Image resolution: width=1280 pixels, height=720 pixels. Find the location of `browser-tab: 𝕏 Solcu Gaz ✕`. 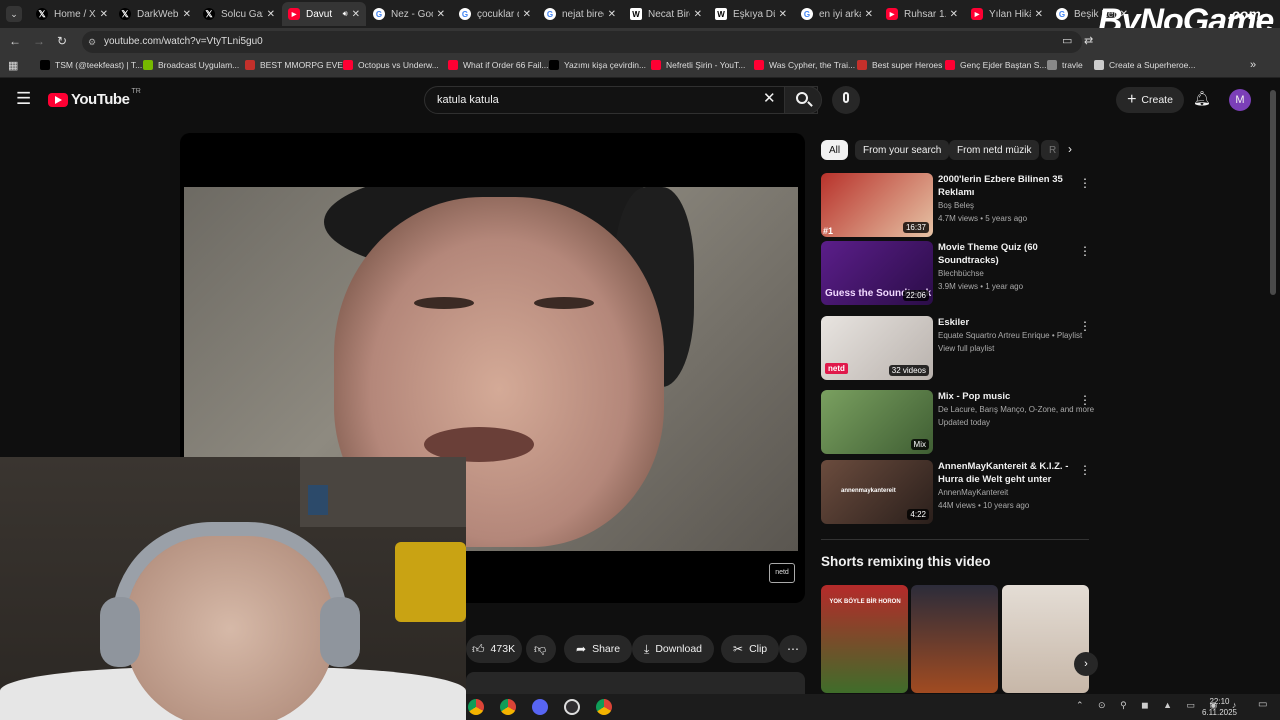

browser-tab: 𝕏 Solcu Gaz ✕ is located at coordinates (239, 14).